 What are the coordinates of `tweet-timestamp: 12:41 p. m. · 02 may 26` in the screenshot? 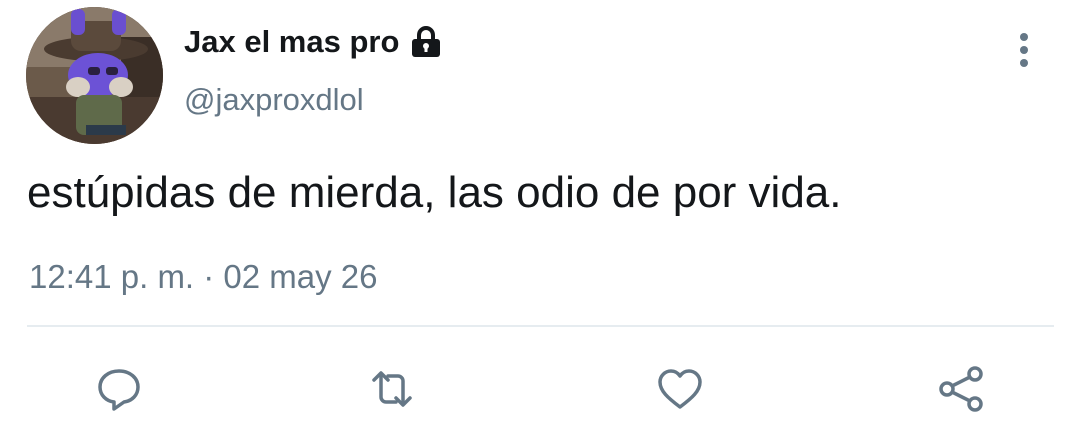 It's located at (203, 277).